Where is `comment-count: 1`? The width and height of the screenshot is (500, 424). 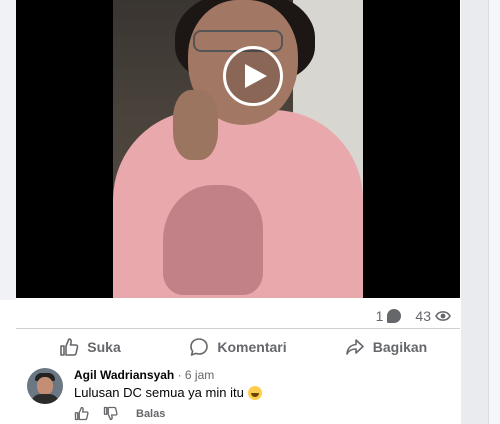
comment-count: 1 is located at coordinates (389, 316).